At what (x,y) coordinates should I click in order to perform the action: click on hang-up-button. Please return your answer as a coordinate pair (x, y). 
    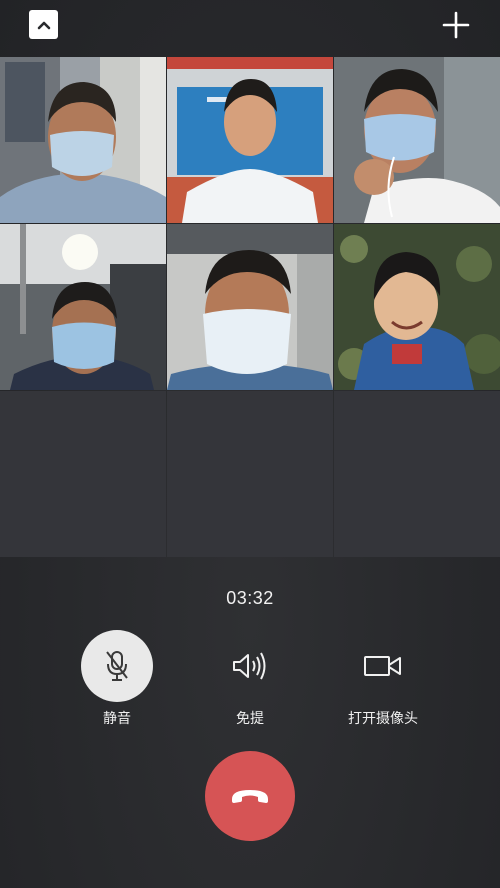
    Looking at the image, I should click on (250, 796).